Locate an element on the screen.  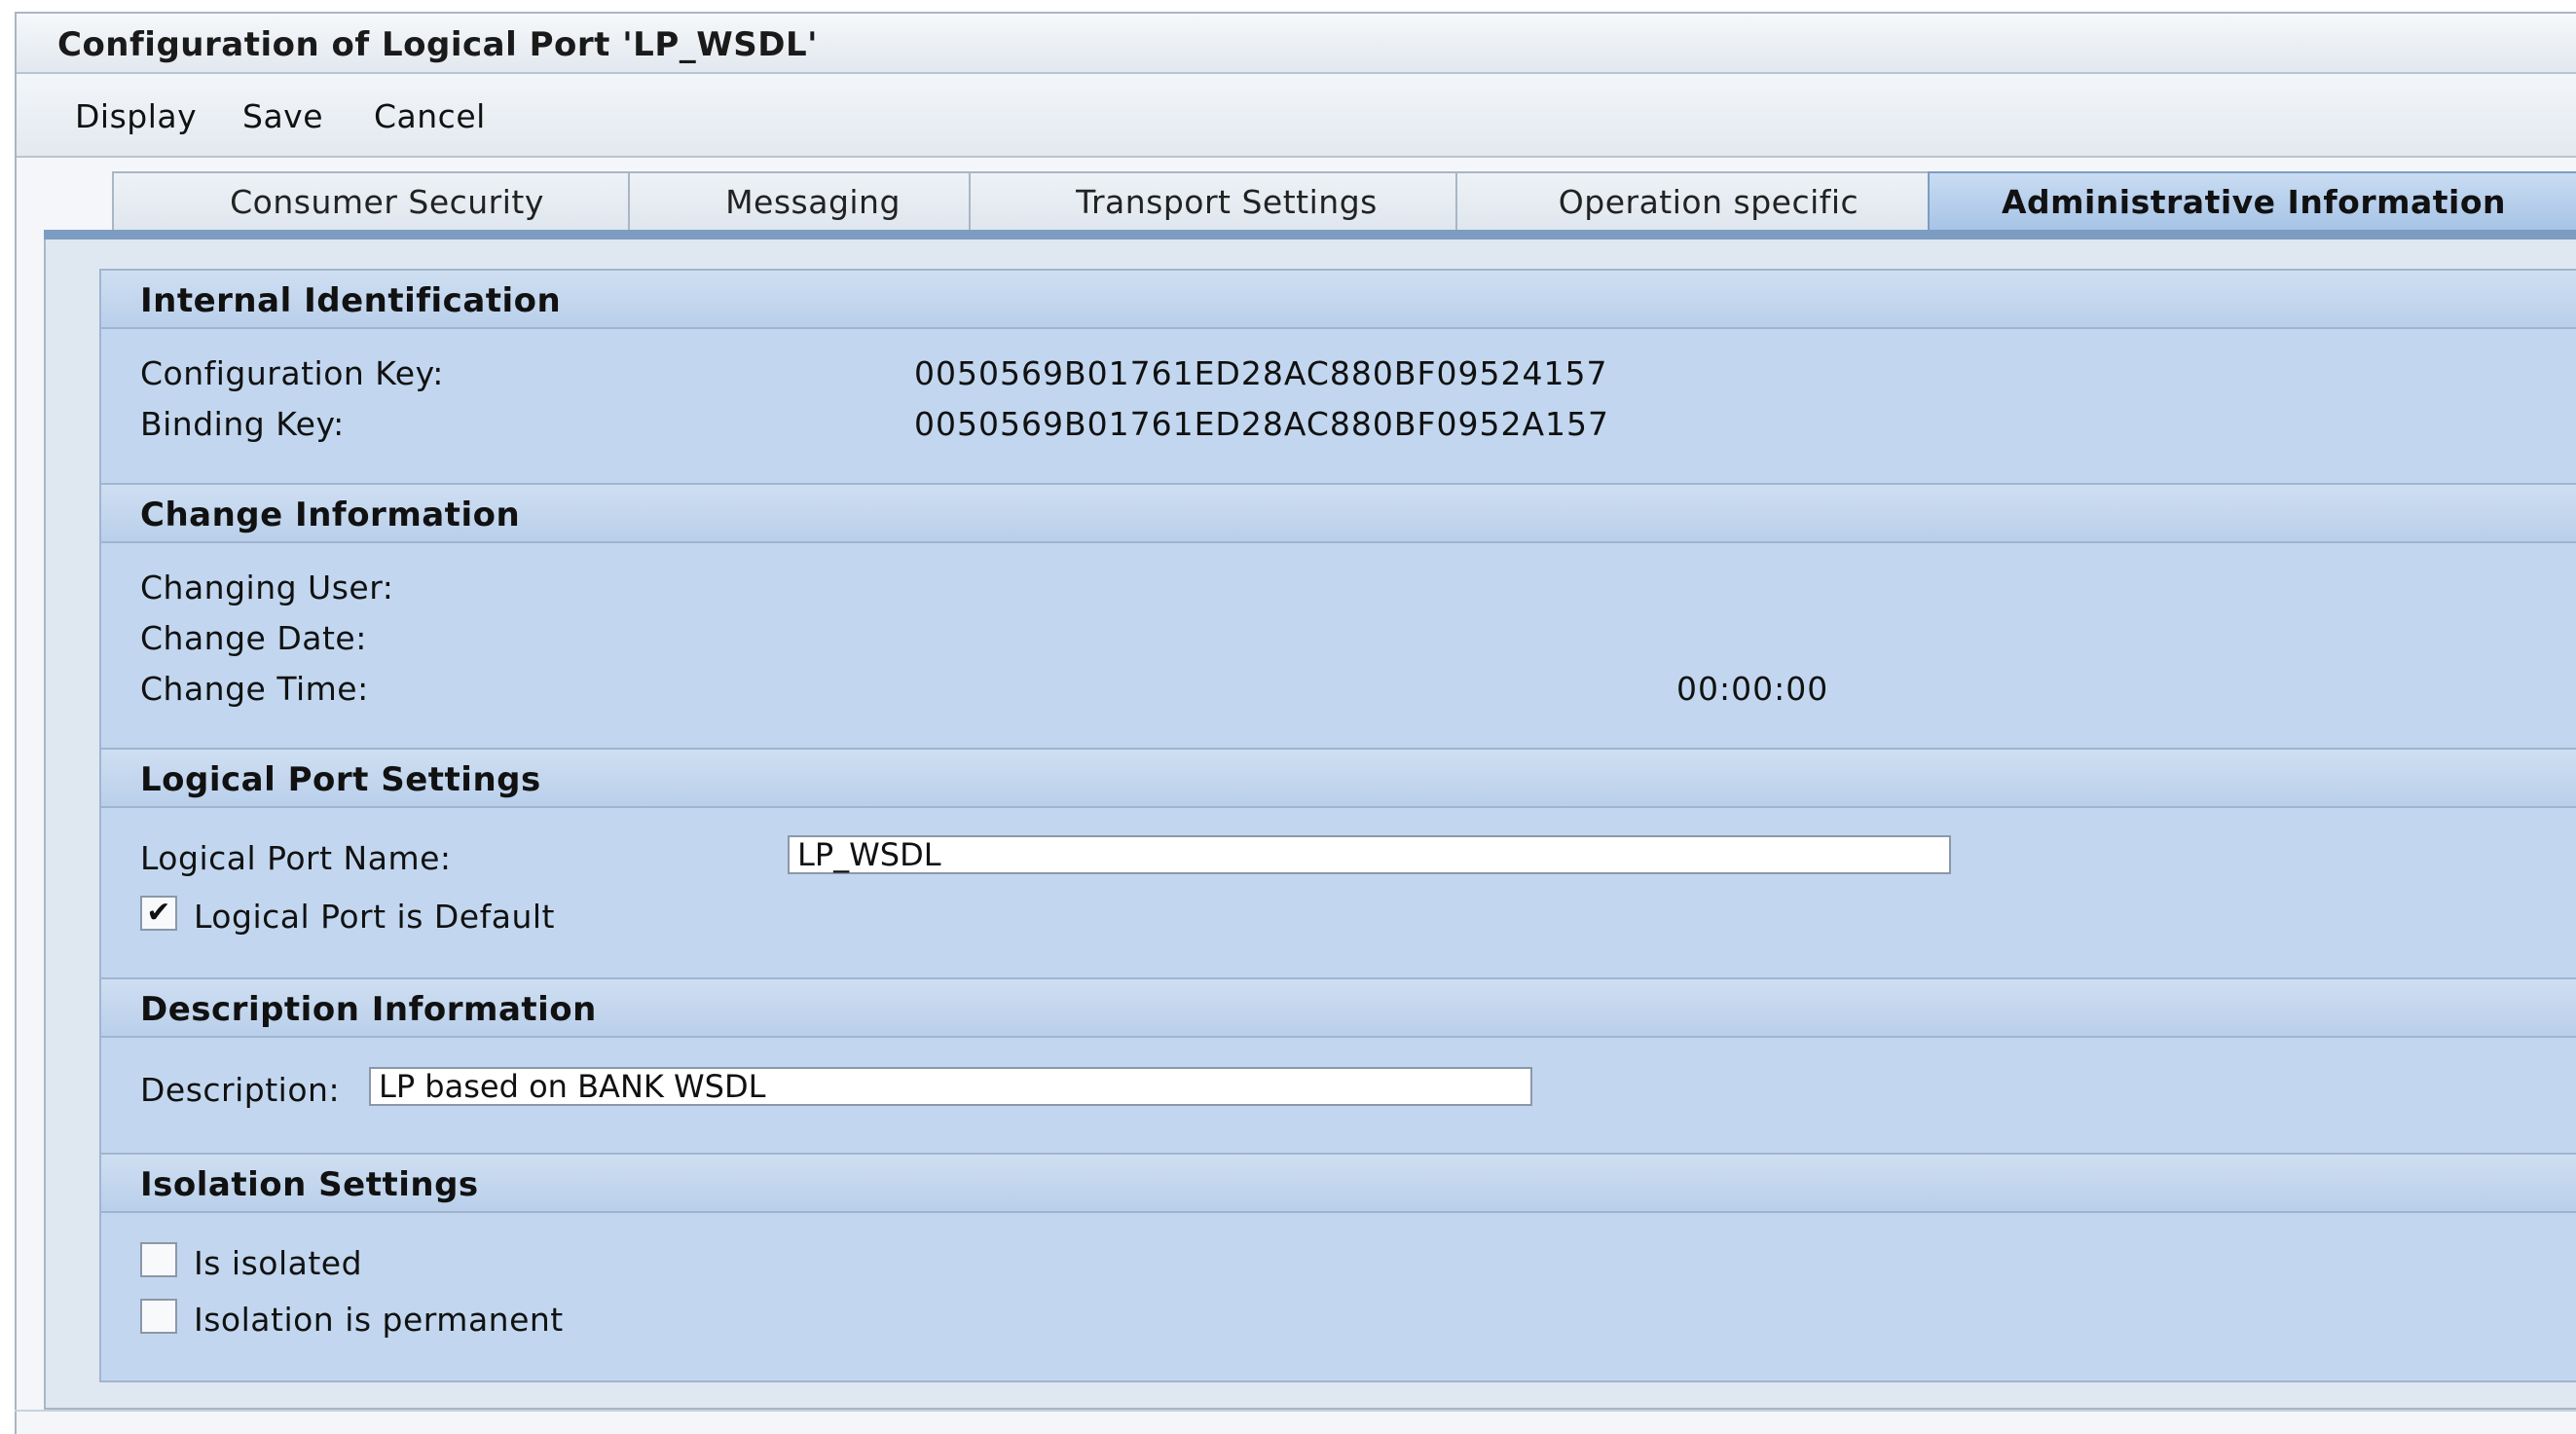
save-button: Save is located at coordinates (282, 116).